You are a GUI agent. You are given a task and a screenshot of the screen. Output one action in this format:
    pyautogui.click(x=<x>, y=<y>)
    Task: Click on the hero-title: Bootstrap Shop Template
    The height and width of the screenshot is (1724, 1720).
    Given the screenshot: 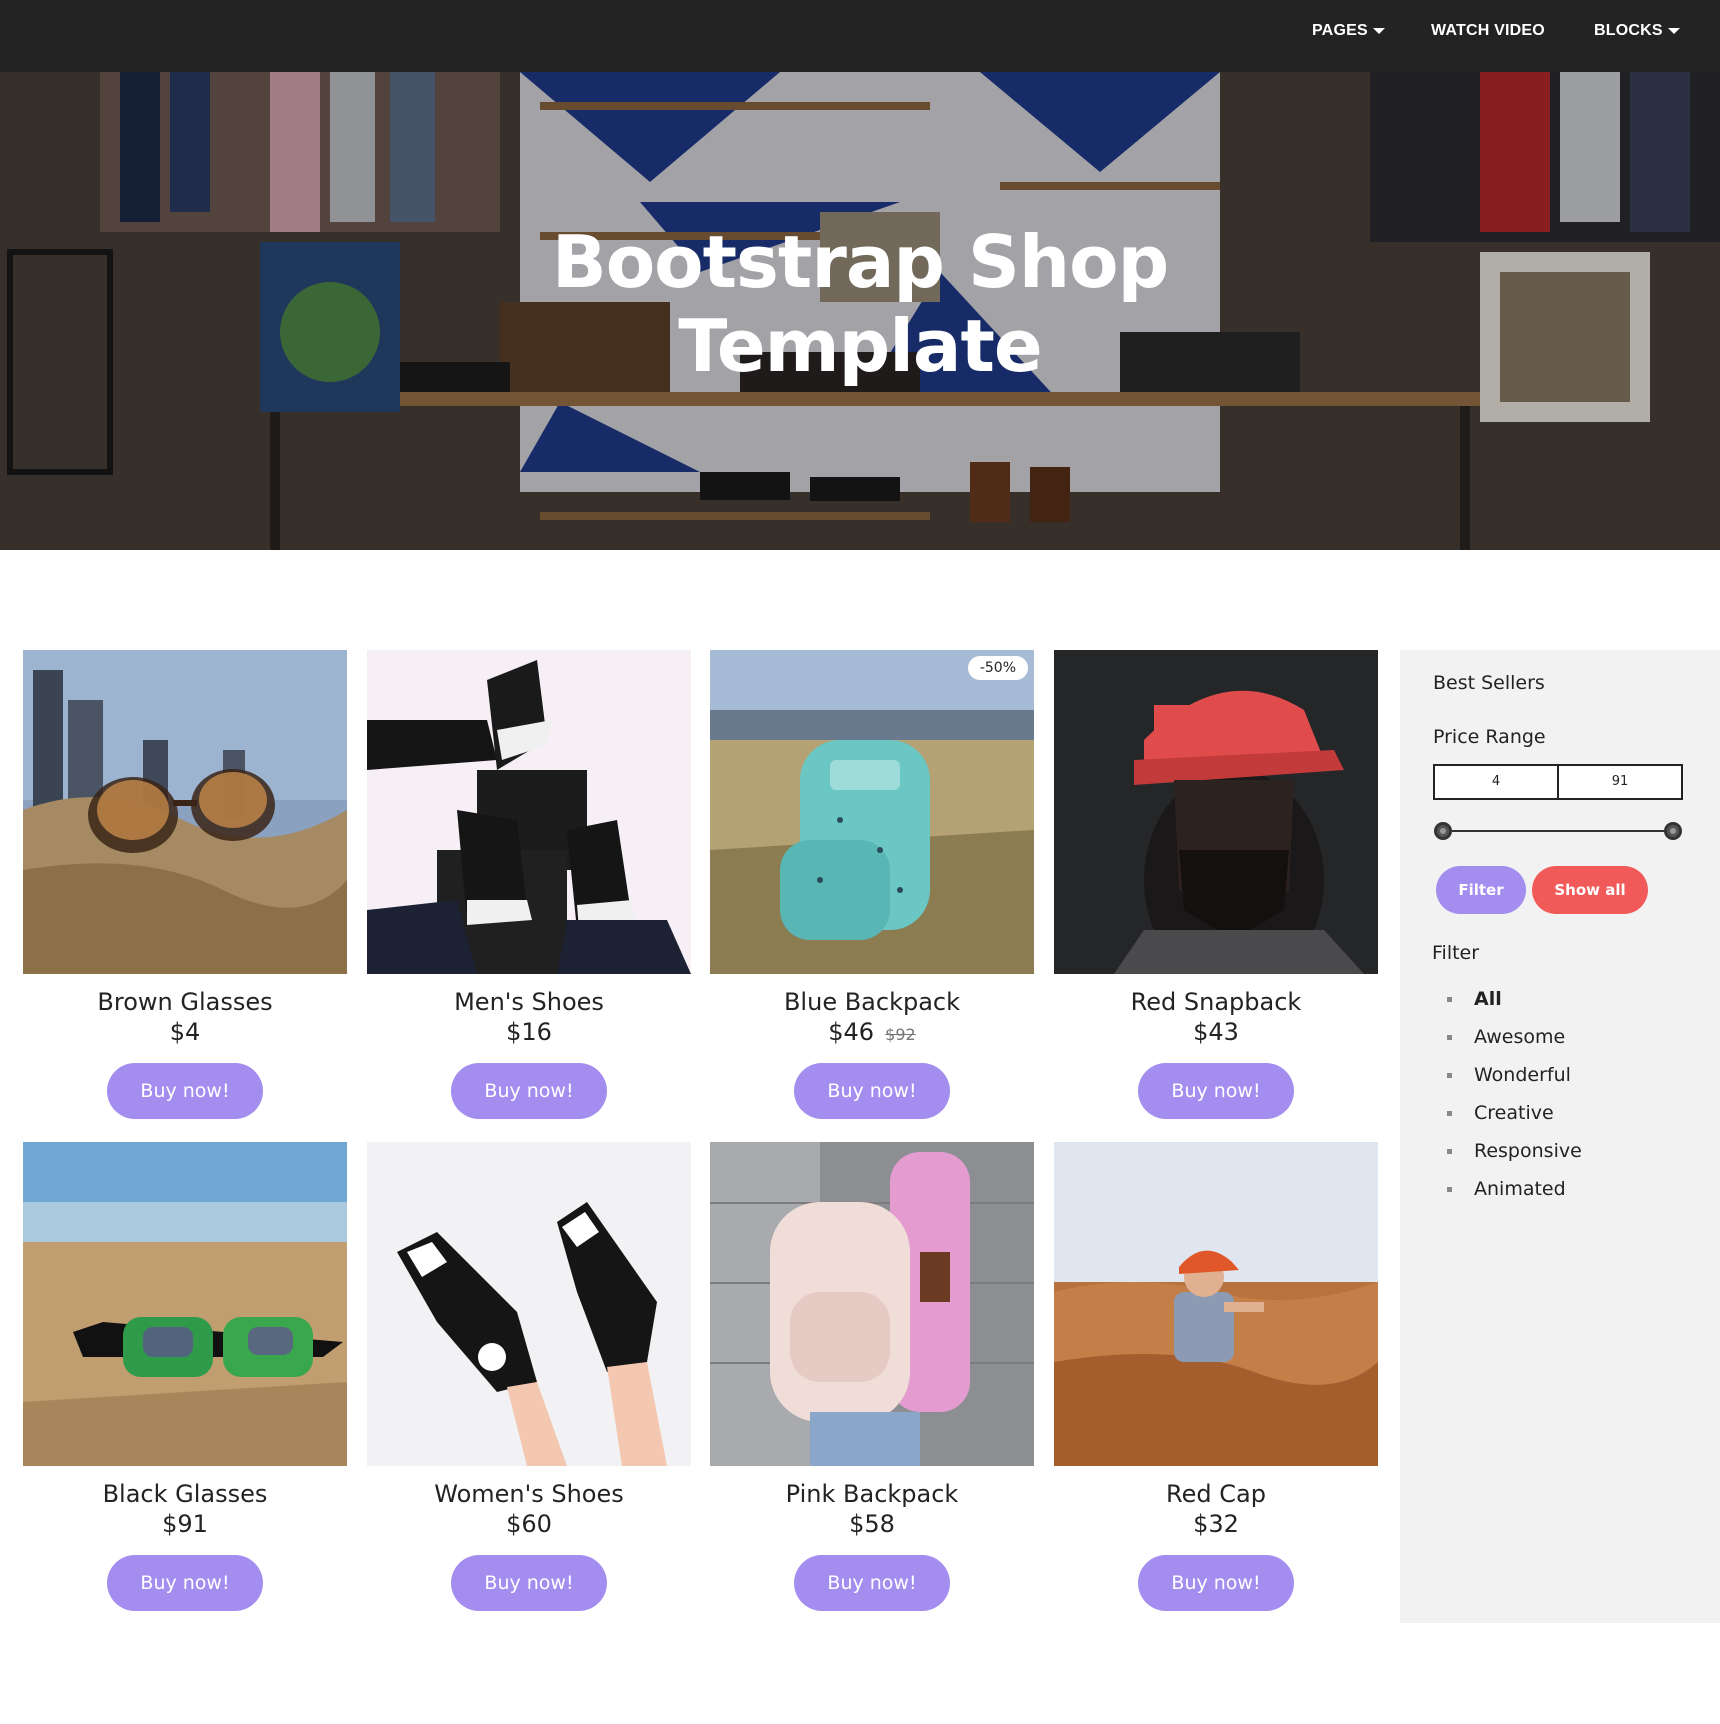 What is the action you would take?
    pyautogui.click(x=860, y=304)
    